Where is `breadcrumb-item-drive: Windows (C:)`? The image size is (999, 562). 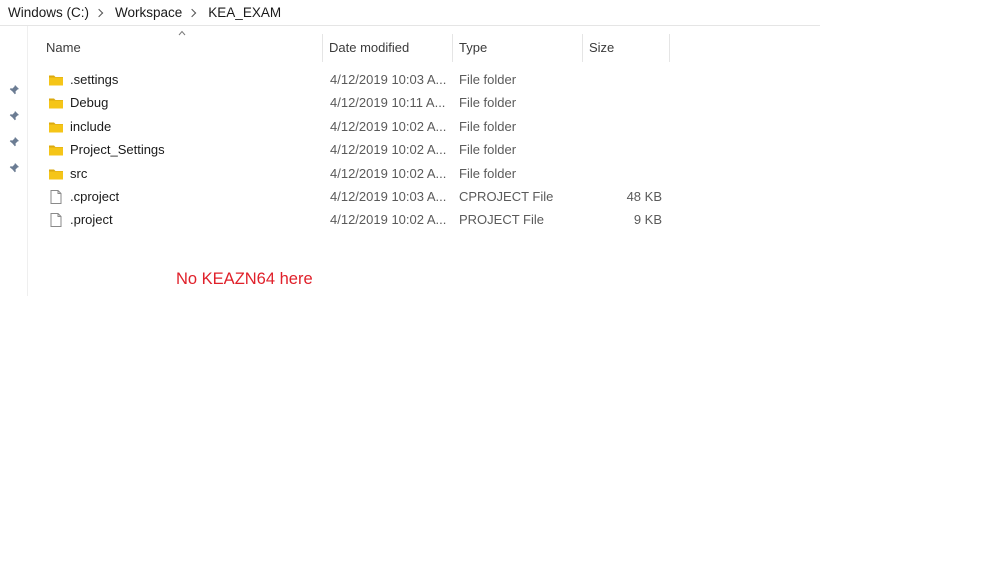
breadcrumb-item-drive: Windows (C:) is located at coordinates (46, 12).